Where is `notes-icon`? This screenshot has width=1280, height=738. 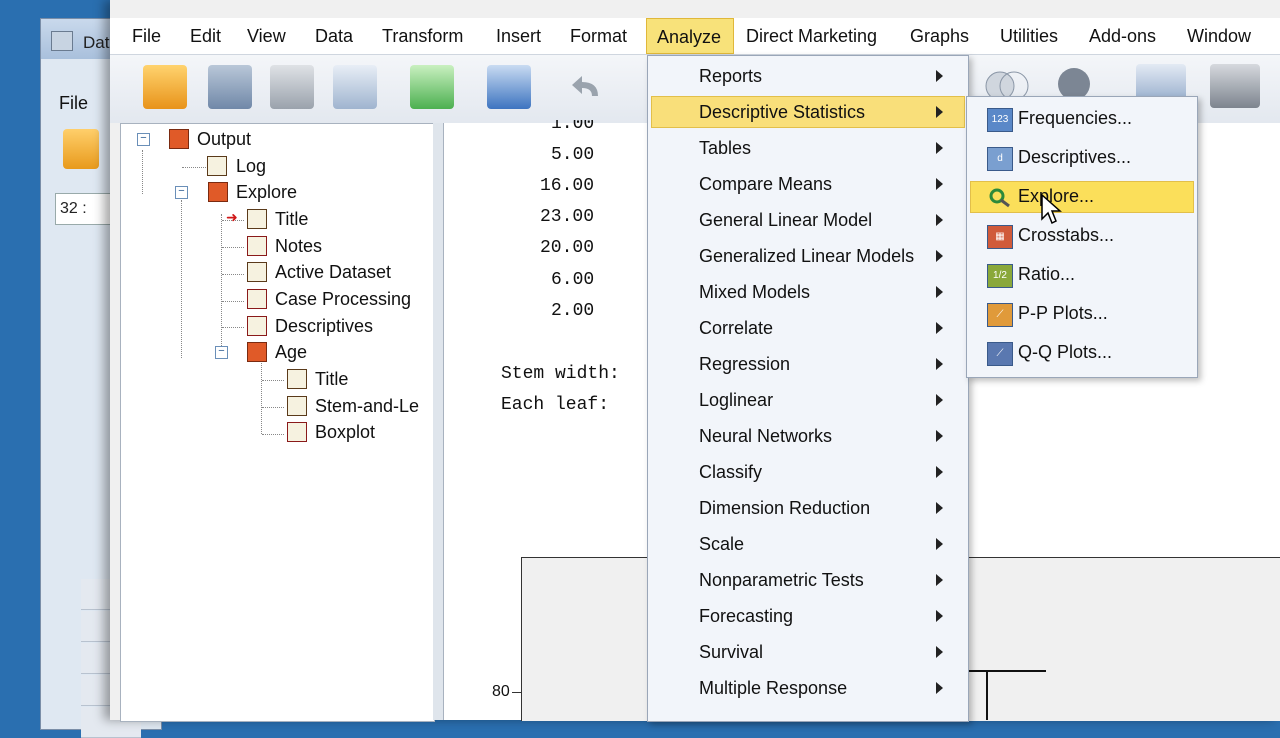 notes-icon is located at coordinates (257, 246).